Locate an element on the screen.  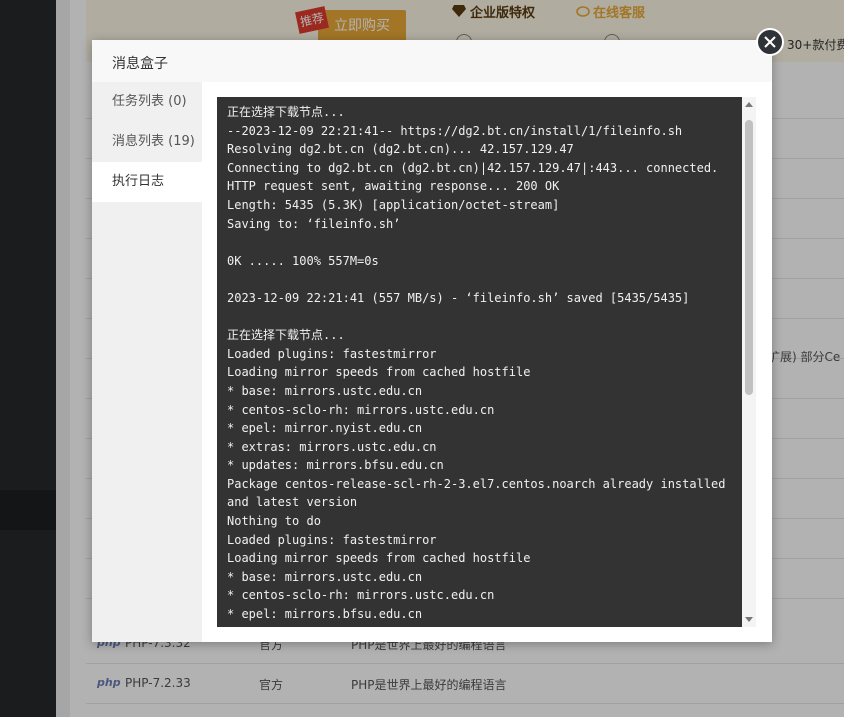
log-line: * updates: mirrors.bfsu.edu.cn is located at coordinates (335, 465).